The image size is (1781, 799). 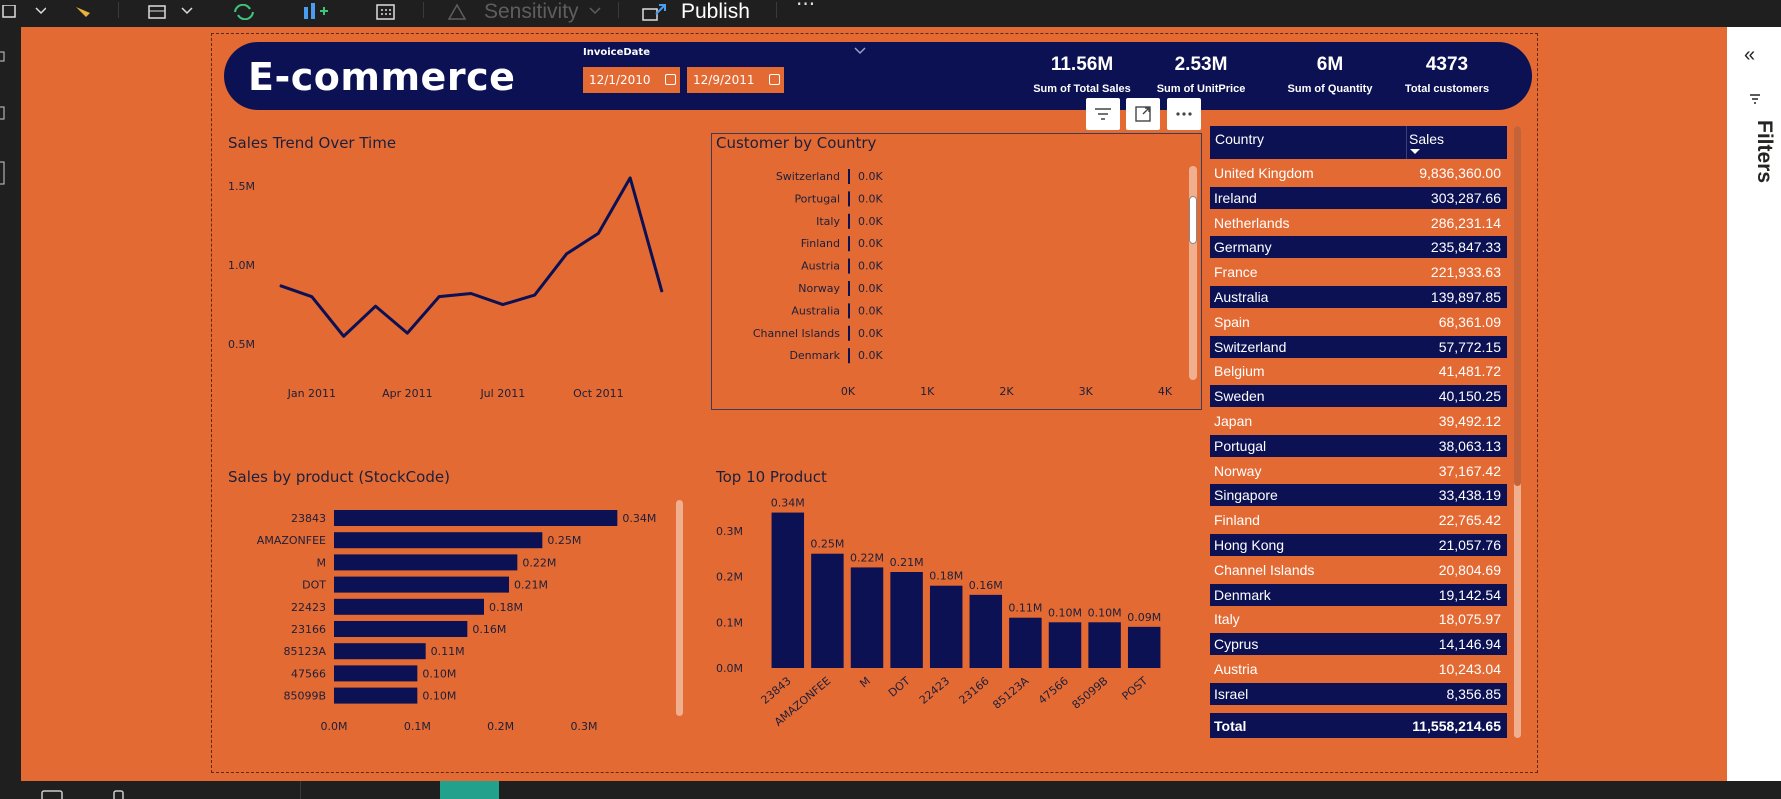 What do you see at coordinates (1358, 594) in the screenshot?
I see `table-row: Denmark 19,142.54` at bounding box center [1358, 594].